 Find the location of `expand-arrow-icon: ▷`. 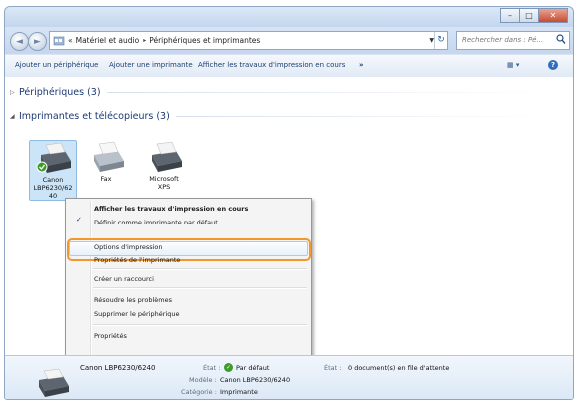

expand-arrow-icon: ▷ is located at coordinates (14, 92).